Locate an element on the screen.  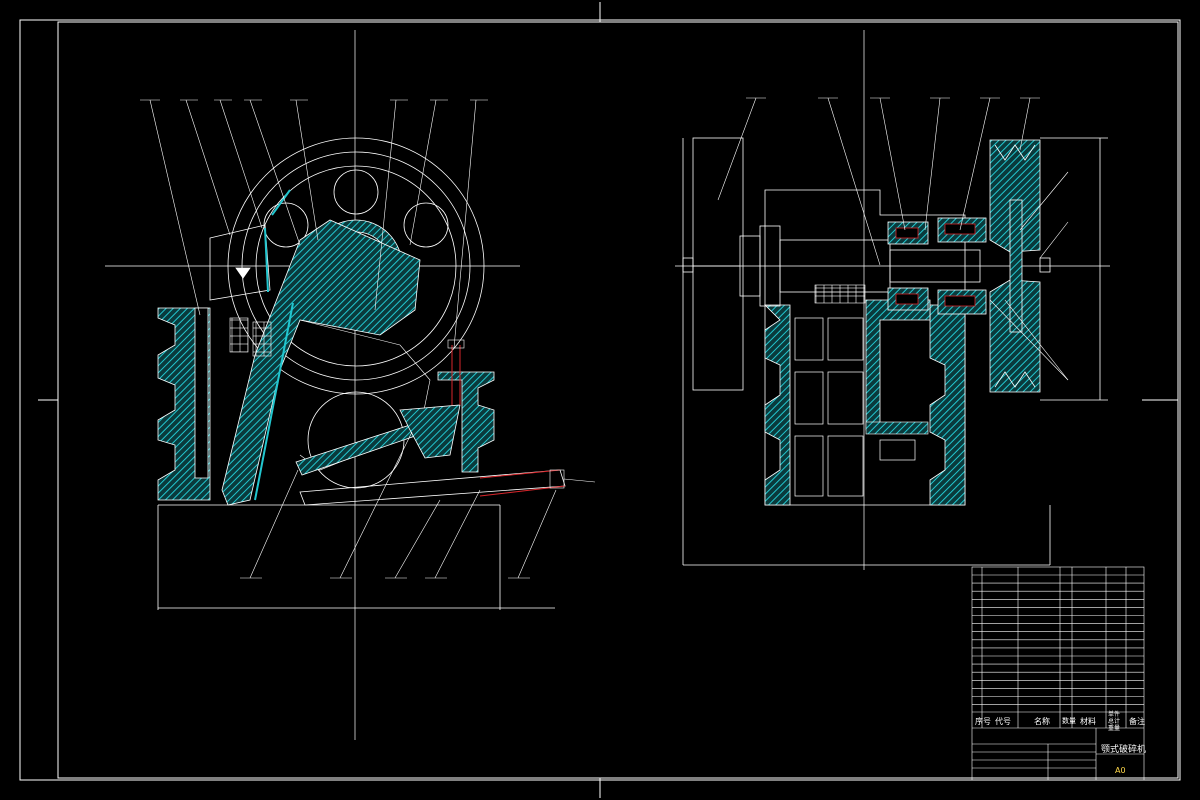
drawing-title: 颚式破碎机 is located at coordinates (1124, 750).